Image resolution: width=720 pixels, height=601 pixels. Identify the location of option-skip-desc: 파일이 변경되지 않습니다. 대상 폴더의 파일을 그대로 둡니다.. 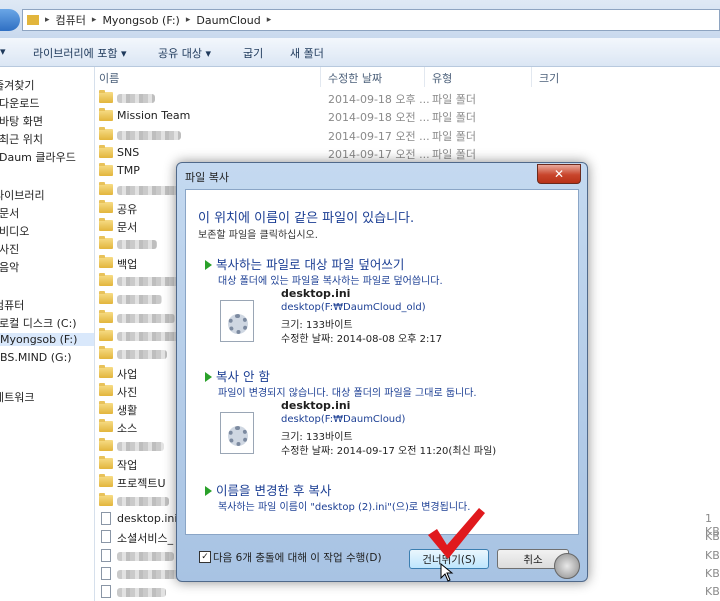
(347, 393).